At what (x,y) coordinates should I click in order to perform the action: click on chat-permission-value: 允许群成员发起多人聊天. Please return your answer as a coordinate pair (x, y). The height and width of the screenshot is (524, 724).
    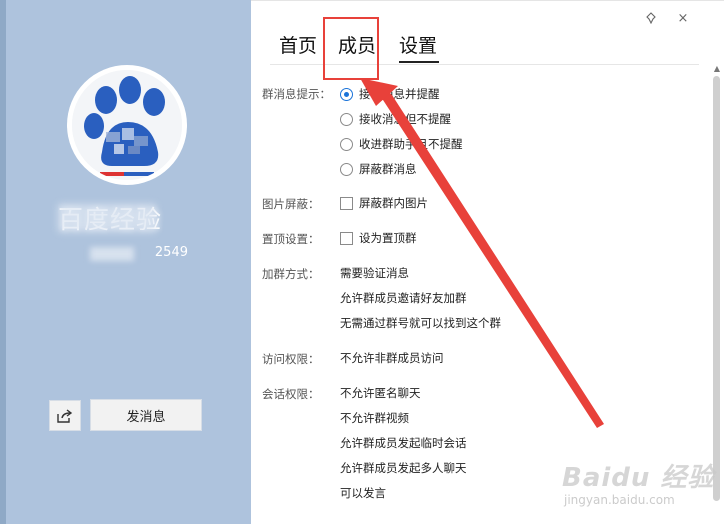
    Looking at the image, I should click on (403, 468).